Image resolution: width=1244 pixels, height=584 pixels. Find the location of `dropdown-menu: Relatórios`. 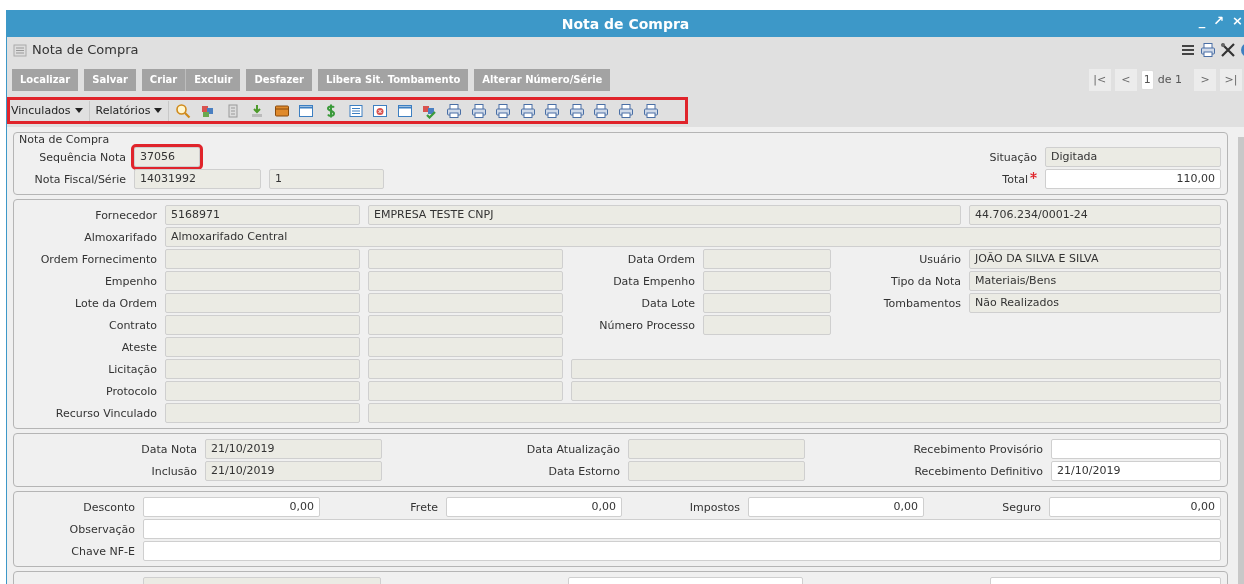

dropdown-menu: Relatórios is located at coordinates (132, 110).